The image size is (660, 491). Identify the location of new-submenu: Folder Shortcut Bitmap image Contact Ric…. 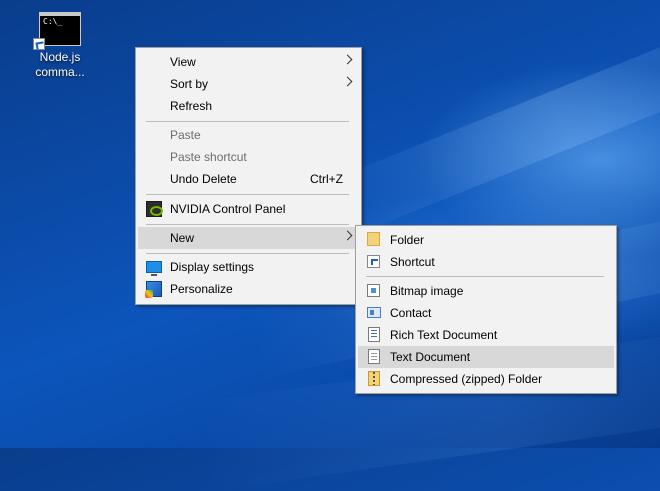
(486, 309).